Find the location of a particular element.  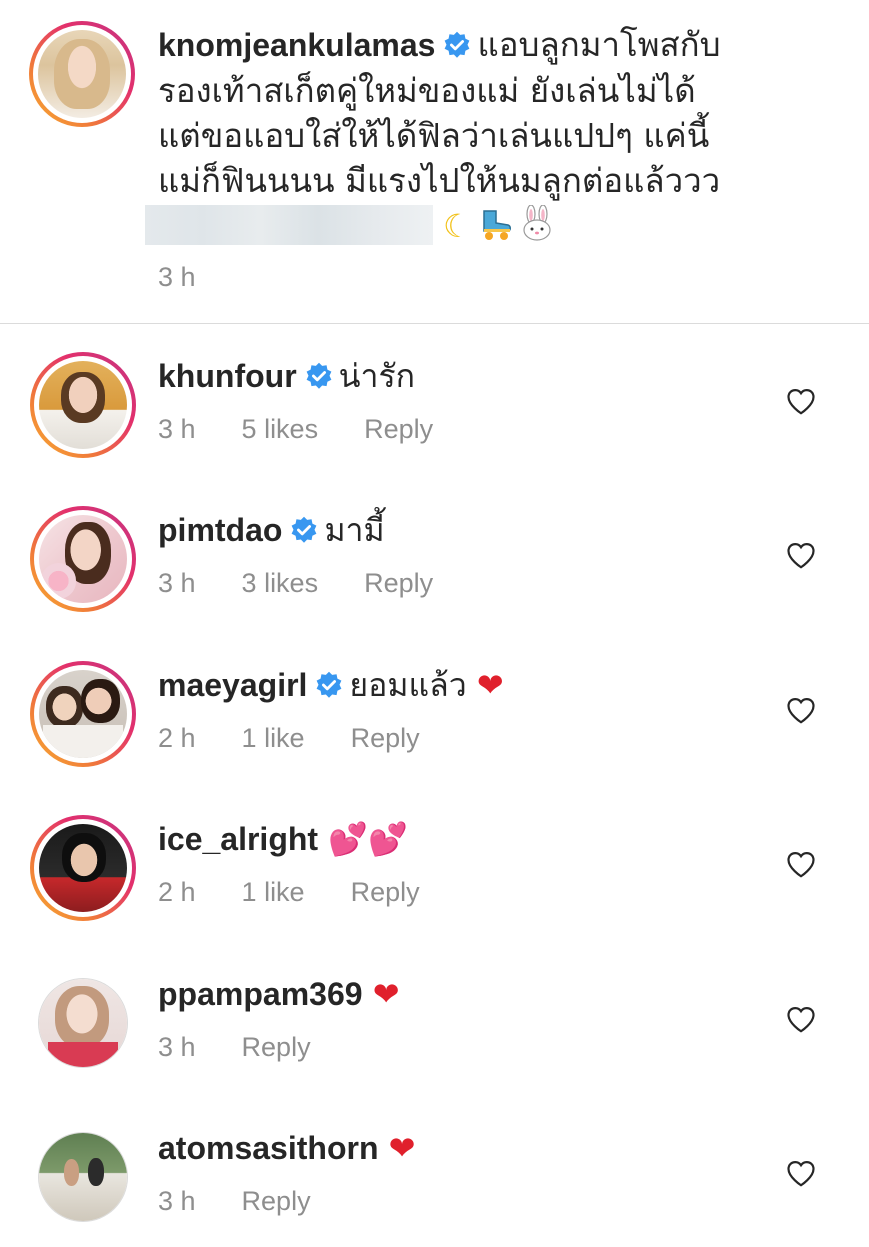

comment-item: ppampam369 ❤ 3 h Reply is located at coordinates (434, 1047).